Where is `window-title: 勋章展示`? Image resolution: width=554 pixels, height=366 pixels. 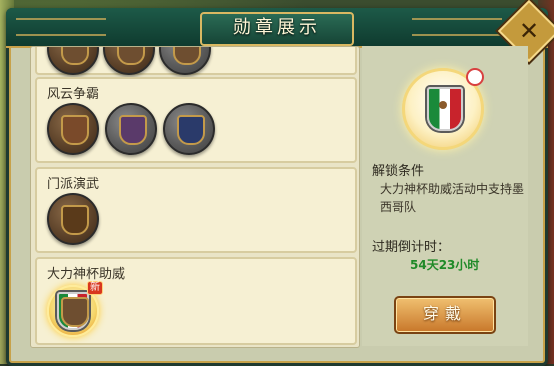
window-title: 勋章展示 is located at coordinates (277, 29).